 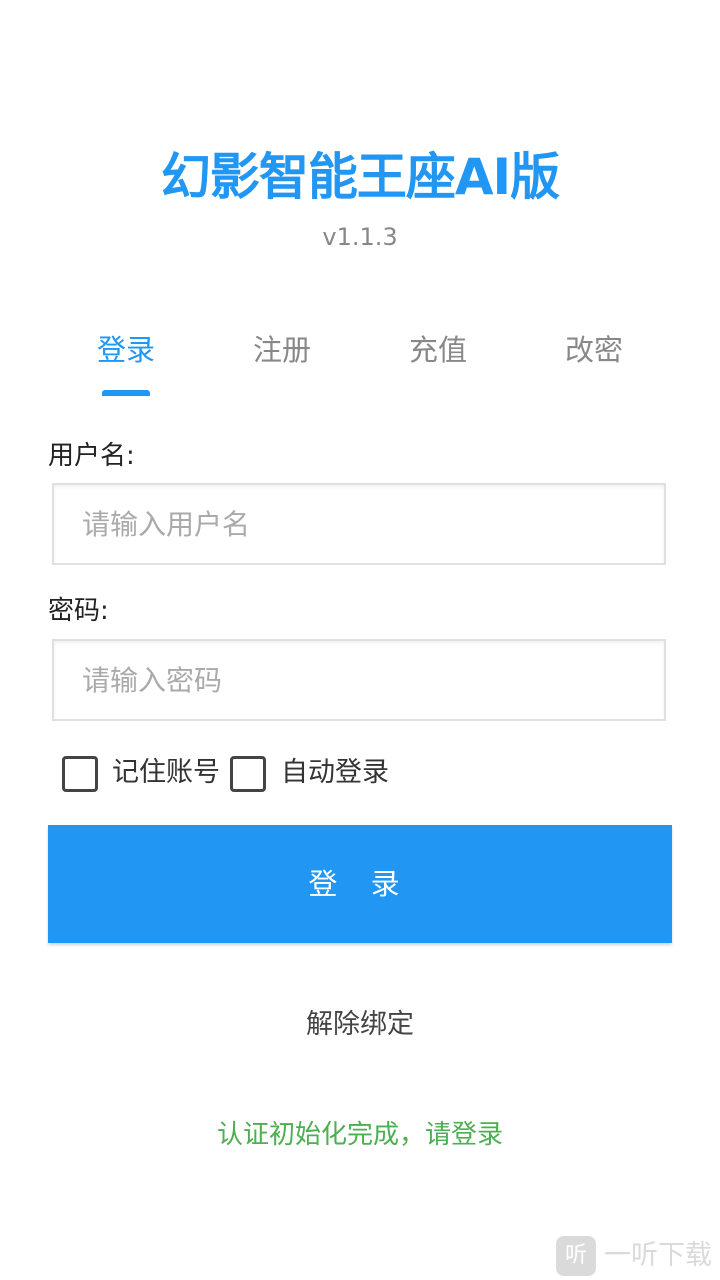 What do you see at coordinates (248, 774) in the screenshot?
I see `auto-login-checkbox` at bounding box center [248, 774].